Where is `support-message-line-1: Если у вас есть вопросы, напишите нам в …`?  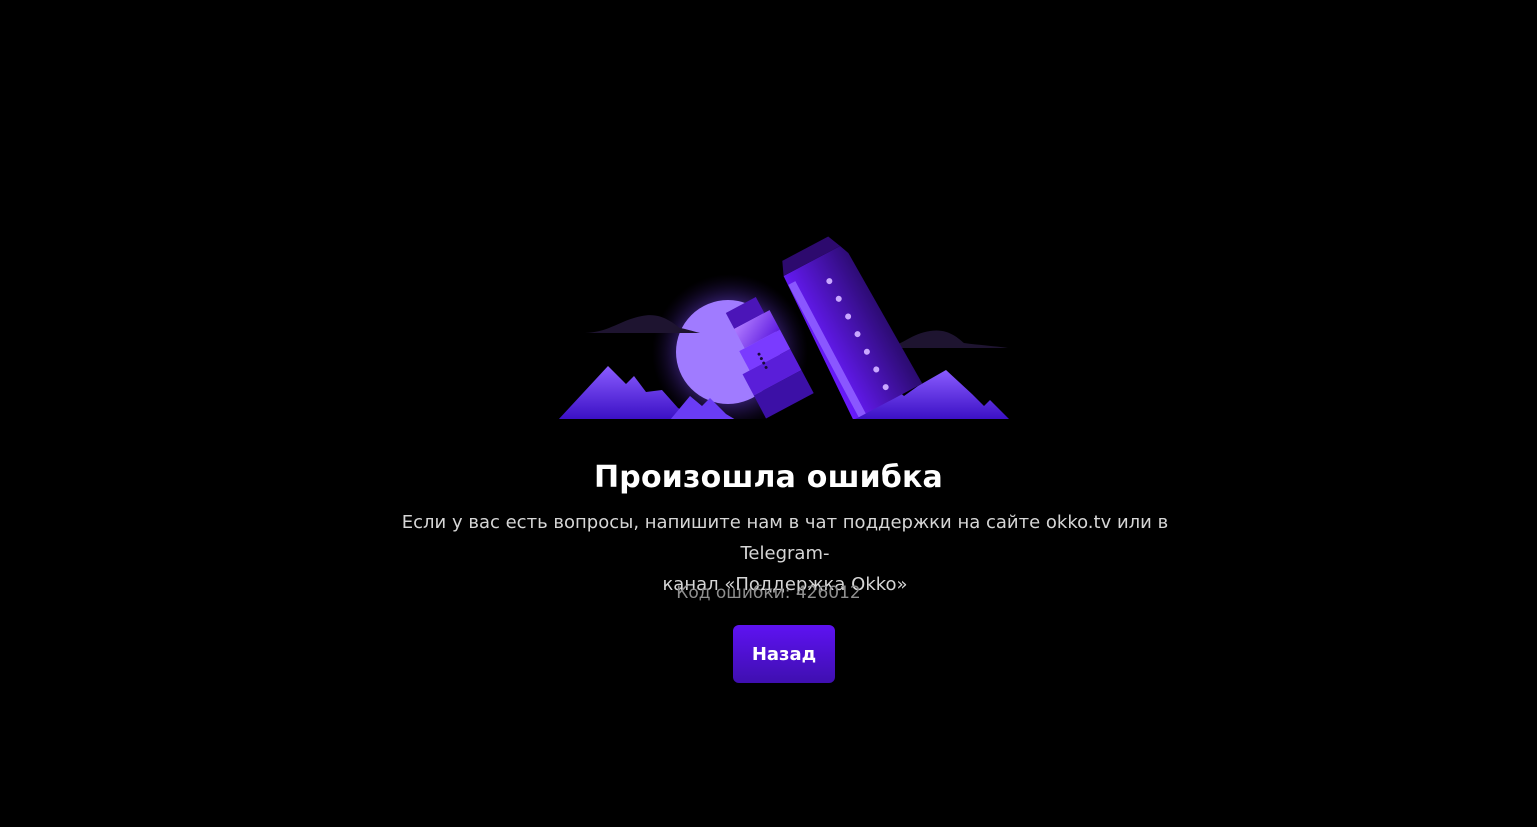 support-message-line-1: Если у вас есть вопросы, напишите нам в … is located at coordinates (785, 538).